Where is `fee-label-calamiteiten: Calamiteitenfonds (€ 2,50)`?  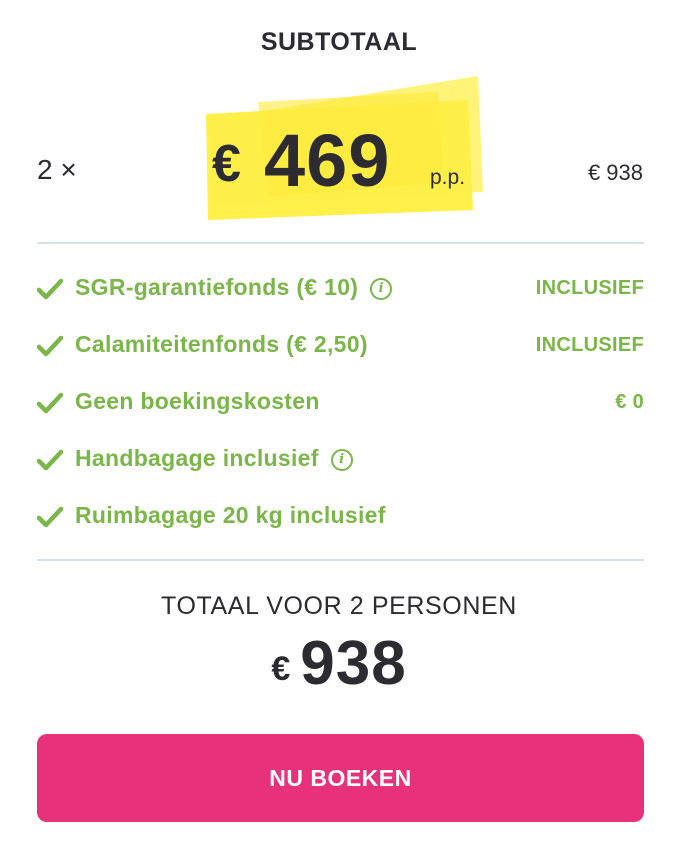 fee-label-calamiteiten: Calamiteitenfonds (€ 2,50) is located at coordinates (221, 344).